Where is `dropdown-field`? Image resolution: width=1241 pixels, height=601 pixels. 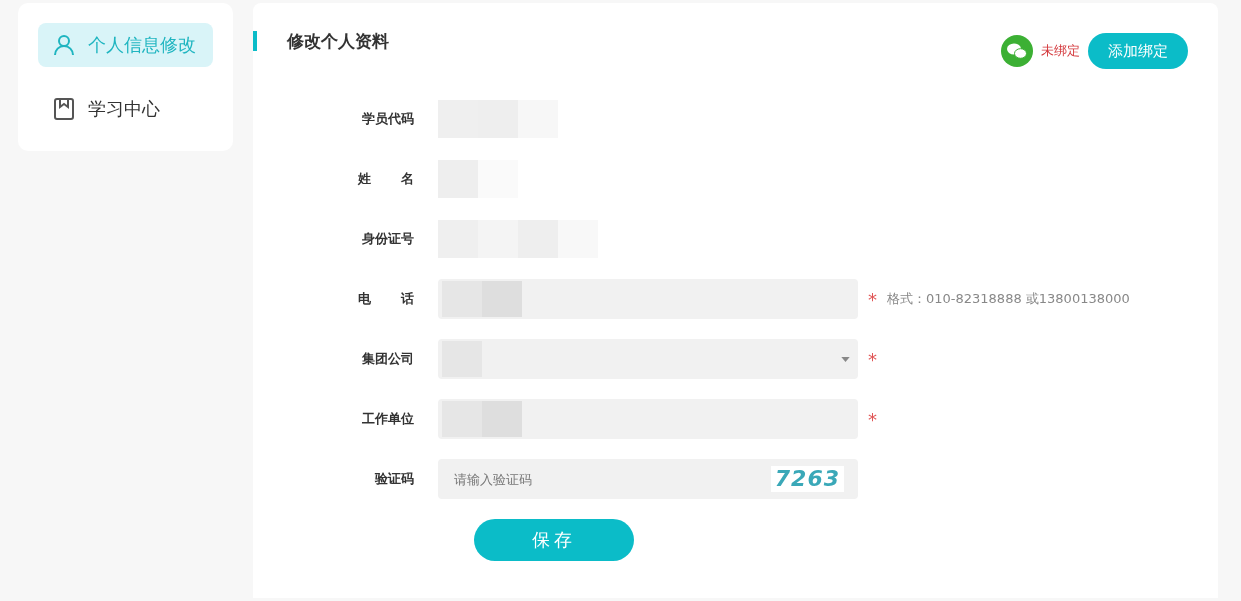
dropdown-field is located at coordinates (648, 359).